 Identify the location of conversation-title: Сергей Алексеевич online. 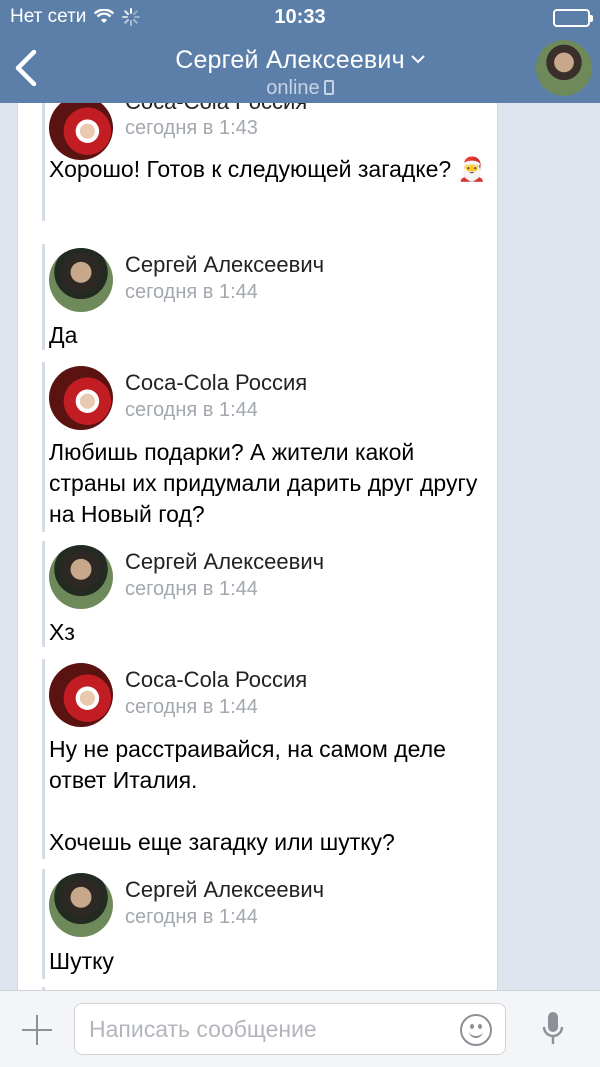
(300, 71).